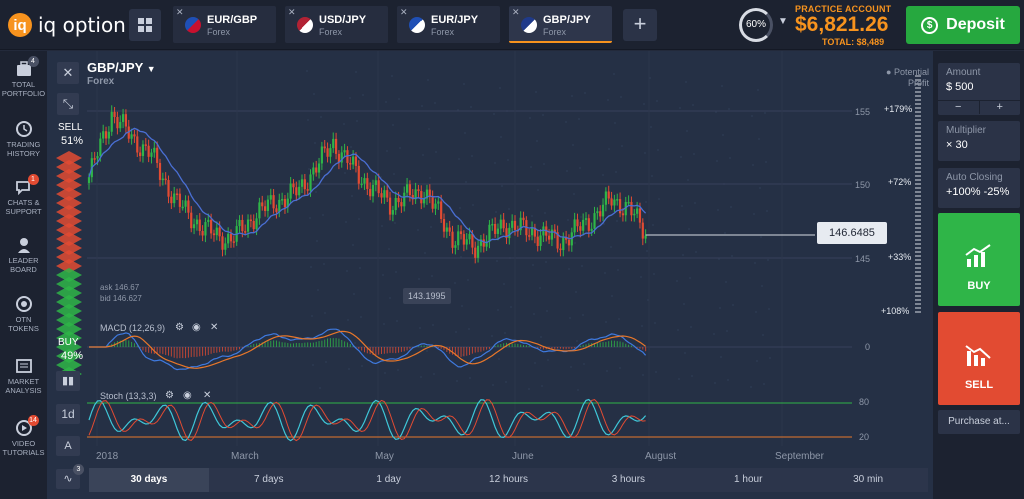  What do you see at coordinates (70, 476) in the screenshot?
I see `indicators-icon: ∿ 3` at bounding box center [70, 476].